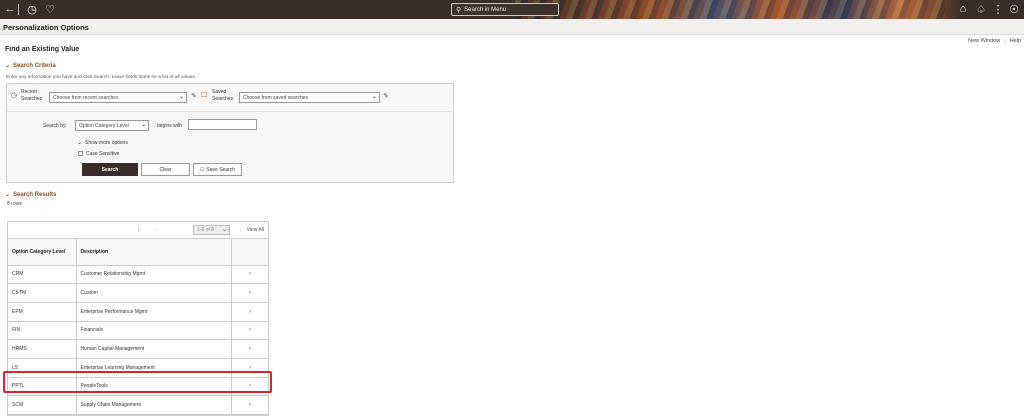 This screenshot has height=420, width=1024. I want to click on next-page-icon: ›, so click(212, 230).